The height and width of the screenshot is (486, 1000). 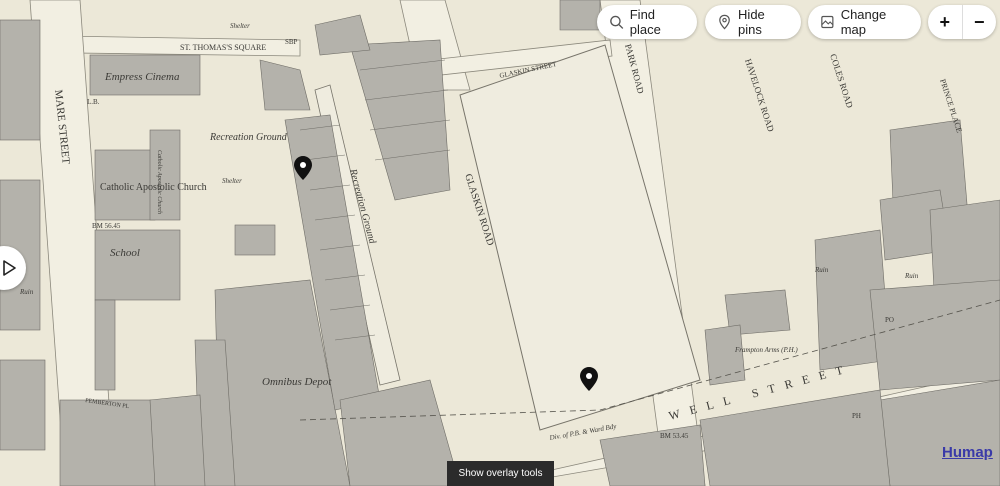 I want to click on label-shelter-2: Shelter, so click(x=232, y=181).